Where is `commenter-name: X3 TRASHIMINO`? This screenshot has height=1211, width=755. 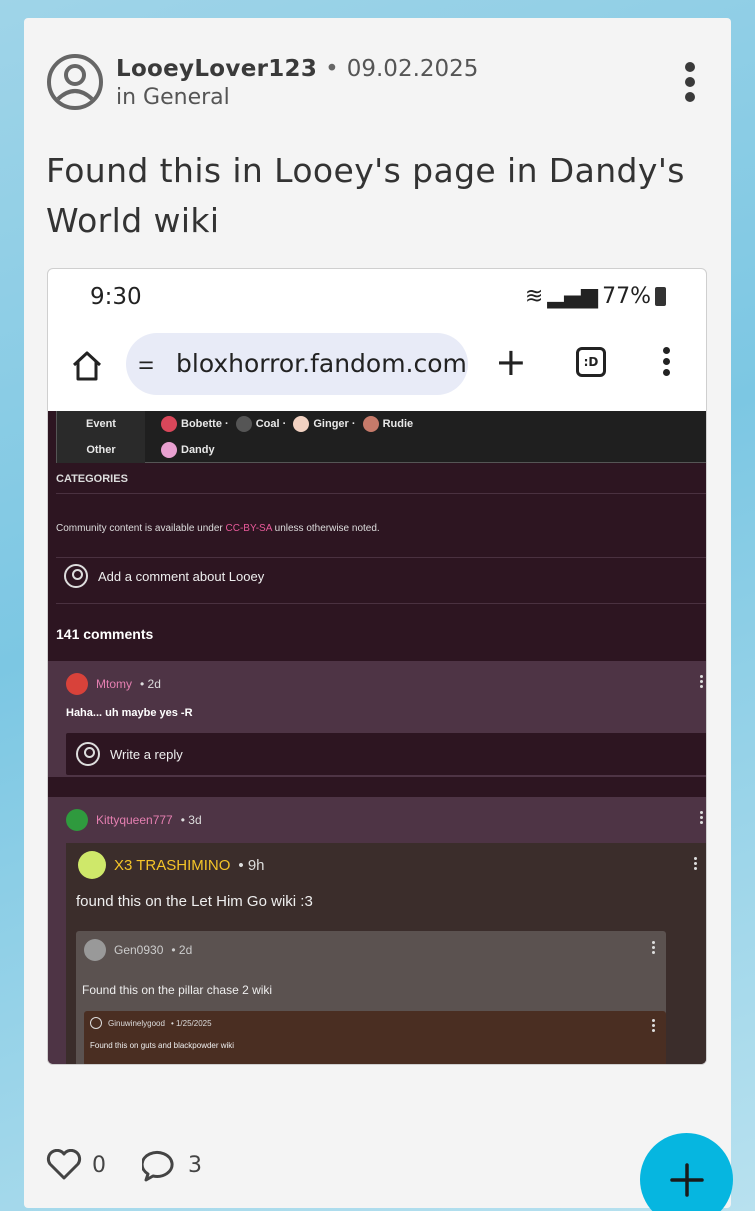 commenter-name: X3 TRASHIMINO is located at coordinates (172, 865).